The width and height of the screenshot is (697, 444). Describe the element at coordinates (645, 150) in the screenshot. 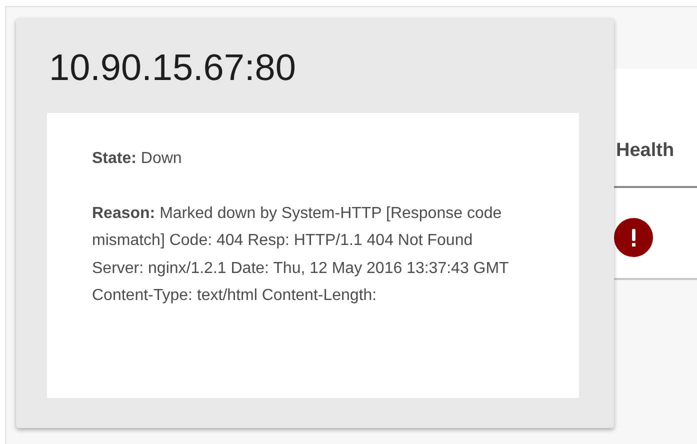

I see `column-header: Health` at that location.